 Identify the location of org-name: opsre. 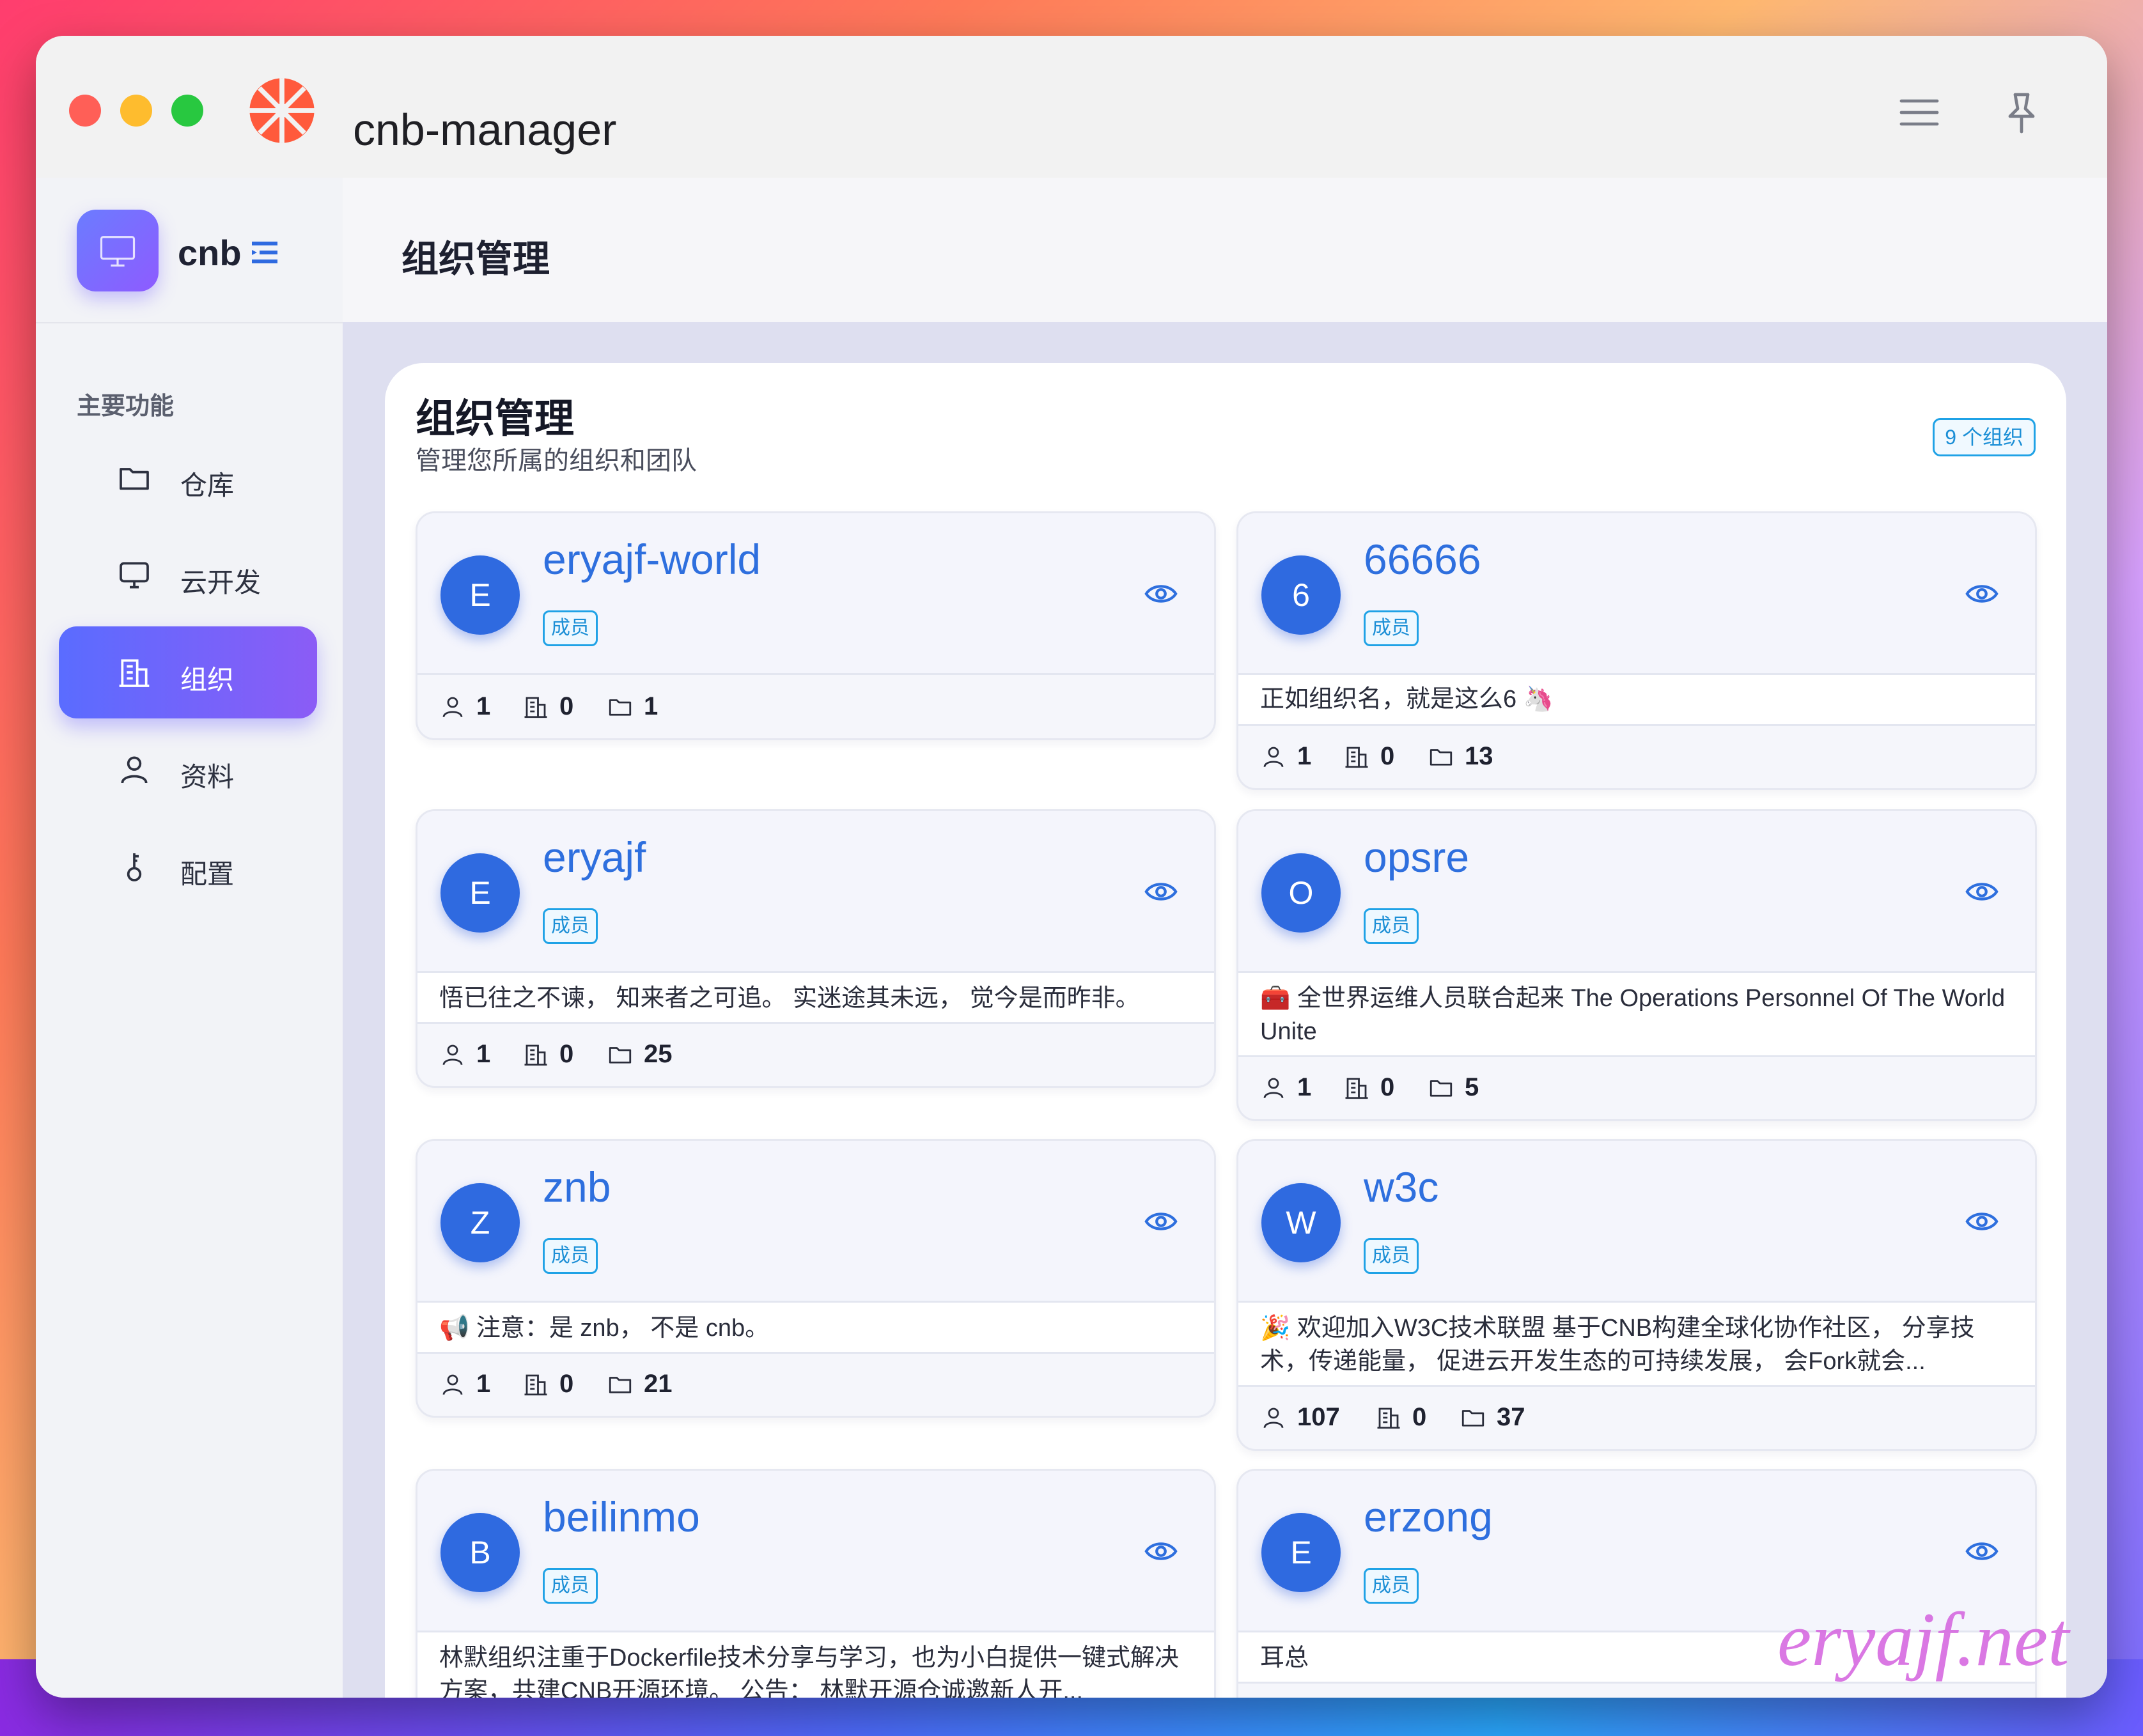
(1416, 857).